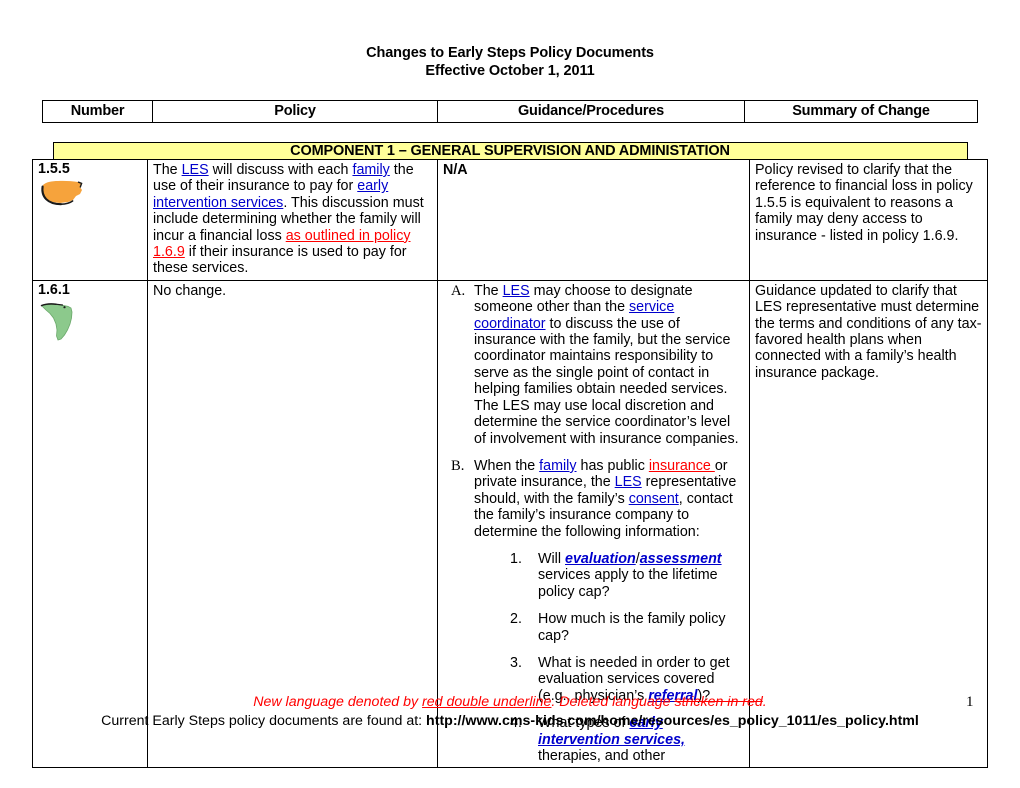 This screenshot has width=1020, height=788. I want to click on guidance-text: N/A, so click(455, 170).